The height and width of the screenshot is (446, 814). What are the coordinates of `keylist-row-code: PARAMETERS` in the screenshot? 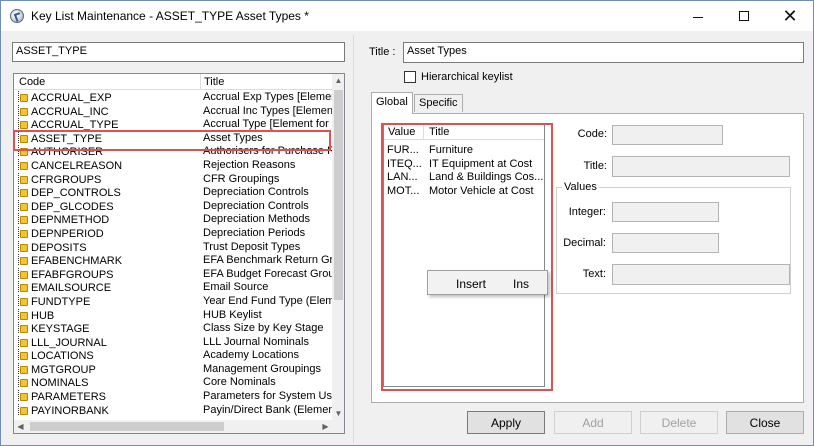 It's located at (107, 397).